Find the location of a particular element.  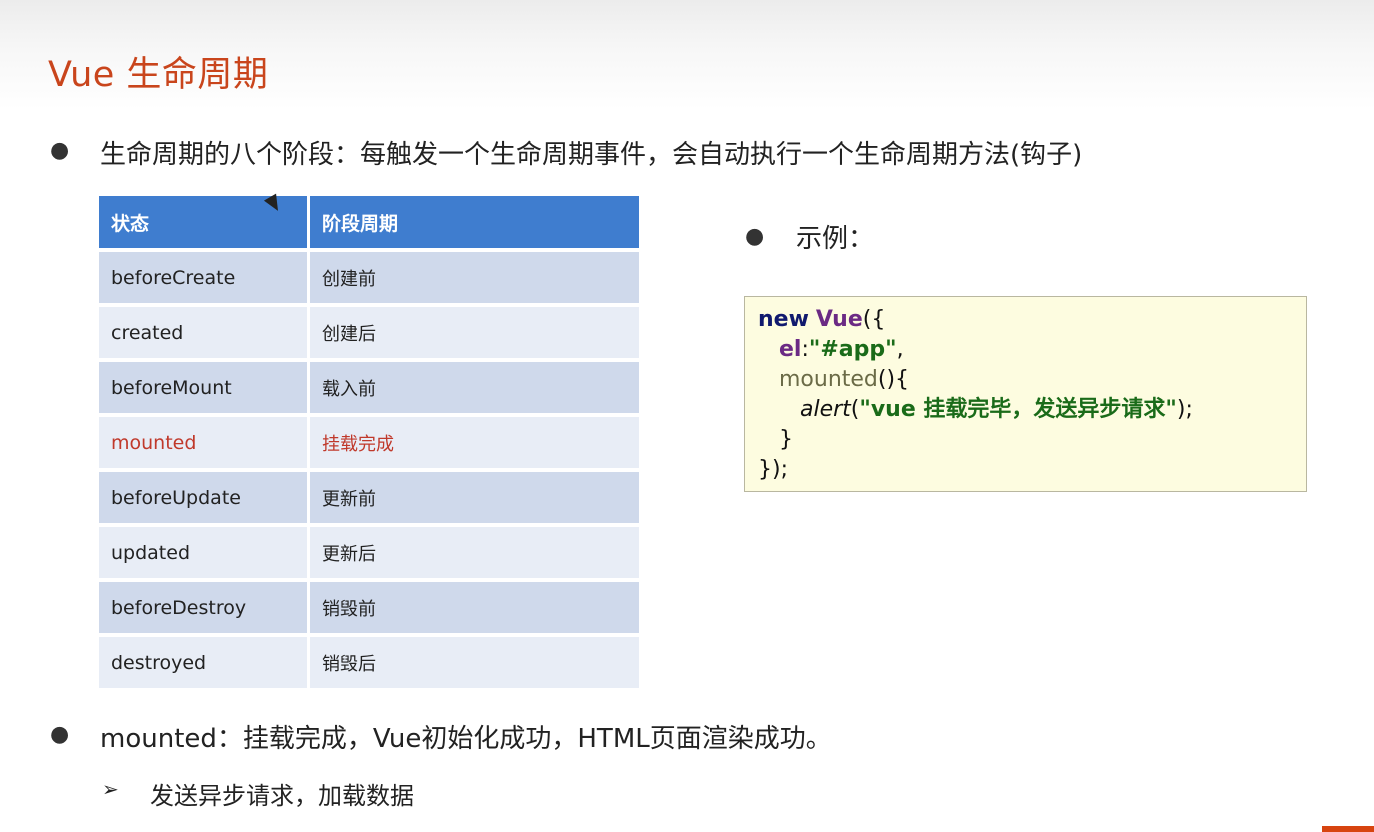

table-row: beforeMount 载入前 is located at coordinates (369, 386).